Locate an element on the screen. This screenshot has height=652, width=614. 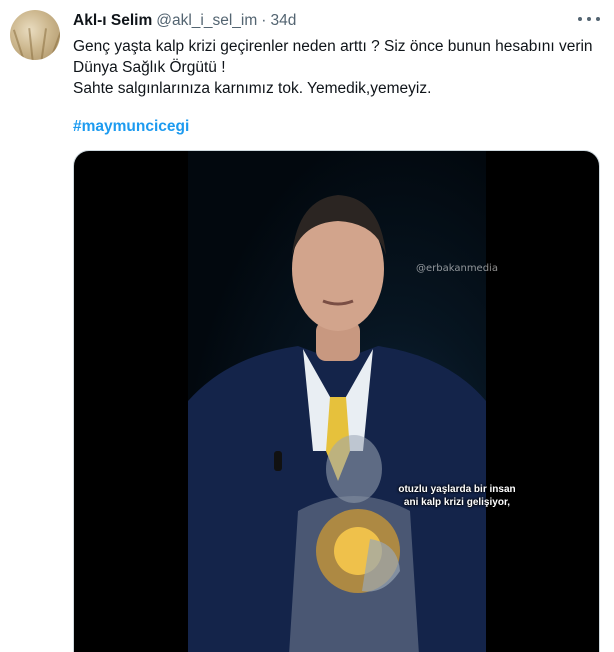
tweet-header: Akl-ı Selim @akl_i_sel_im · 34d is located at coordinates (184, 21).